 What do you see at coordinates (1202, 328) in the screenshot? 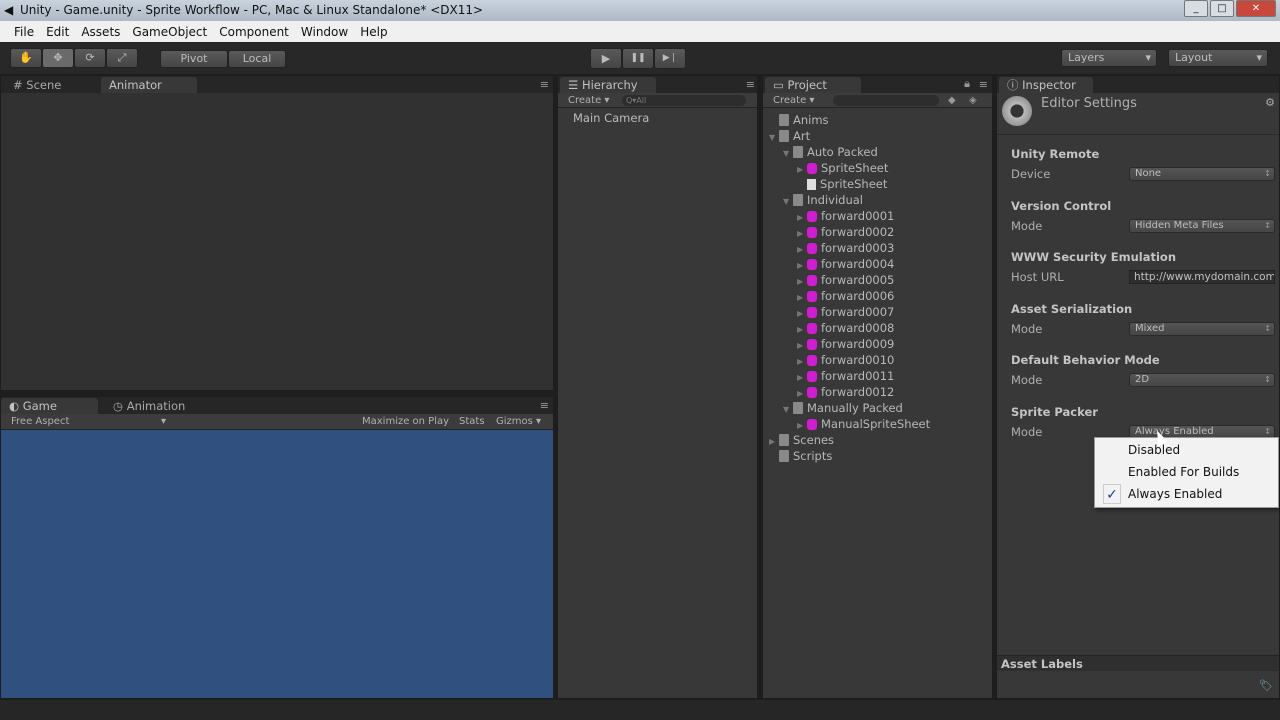
I see `mode-dropdown: Mixed` at bounding box center [1202, 328].